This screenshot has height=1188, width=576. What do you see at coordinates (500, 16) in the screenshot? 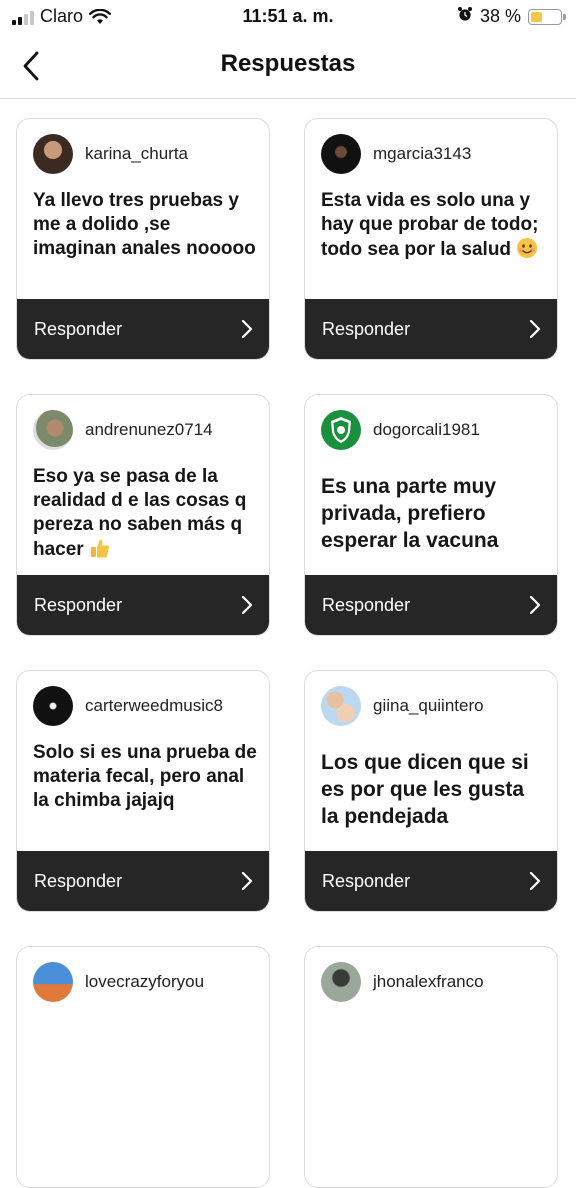
I see `battery-percent: 38 %` at bounding box center [500, 16].